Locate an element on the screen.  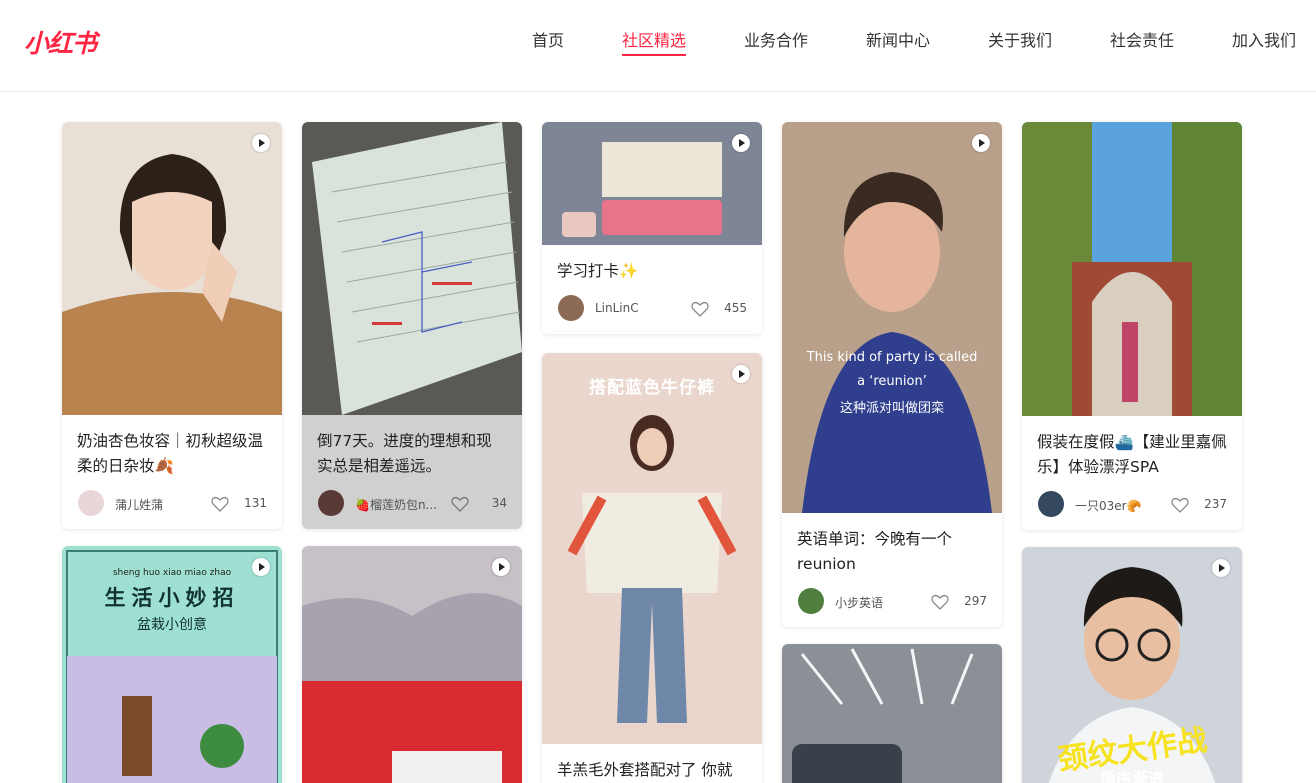
note-title: 倒77天。进度的理想和现实总是相差遥远。 is located at coordinates (404, 453).